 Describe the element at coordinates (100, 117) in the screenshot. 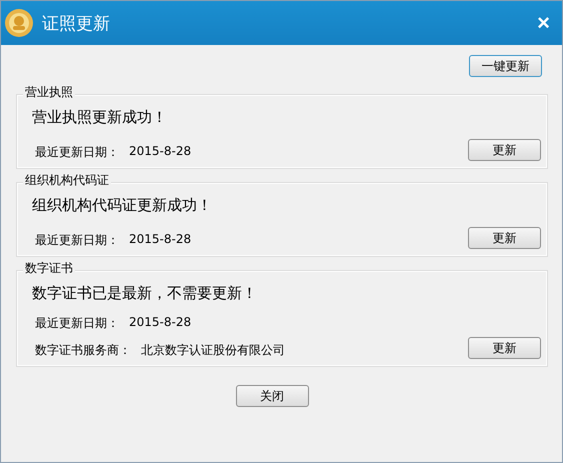

I see `status-message: 营业执照更新成功！` at that location.